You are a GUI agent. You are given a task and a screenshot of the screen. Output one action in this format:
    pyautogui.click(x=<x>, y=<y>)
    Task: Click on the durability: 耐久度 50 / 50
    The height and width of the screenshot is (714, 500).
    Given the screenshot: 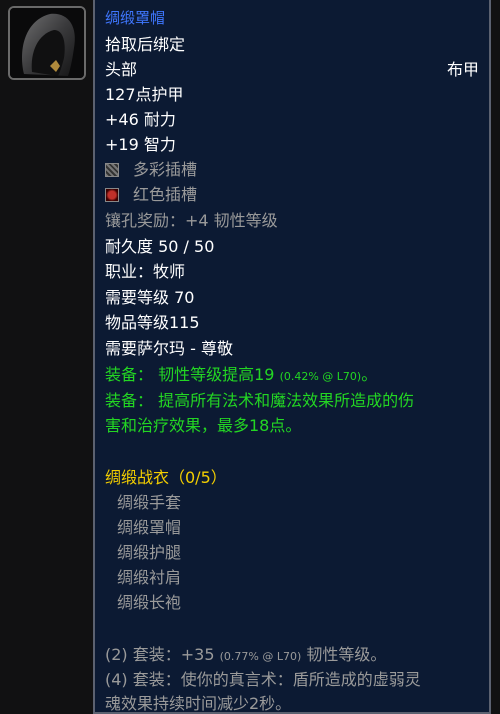 What is the action you would take?
    pyautogui.click(x=160, y=246)
    